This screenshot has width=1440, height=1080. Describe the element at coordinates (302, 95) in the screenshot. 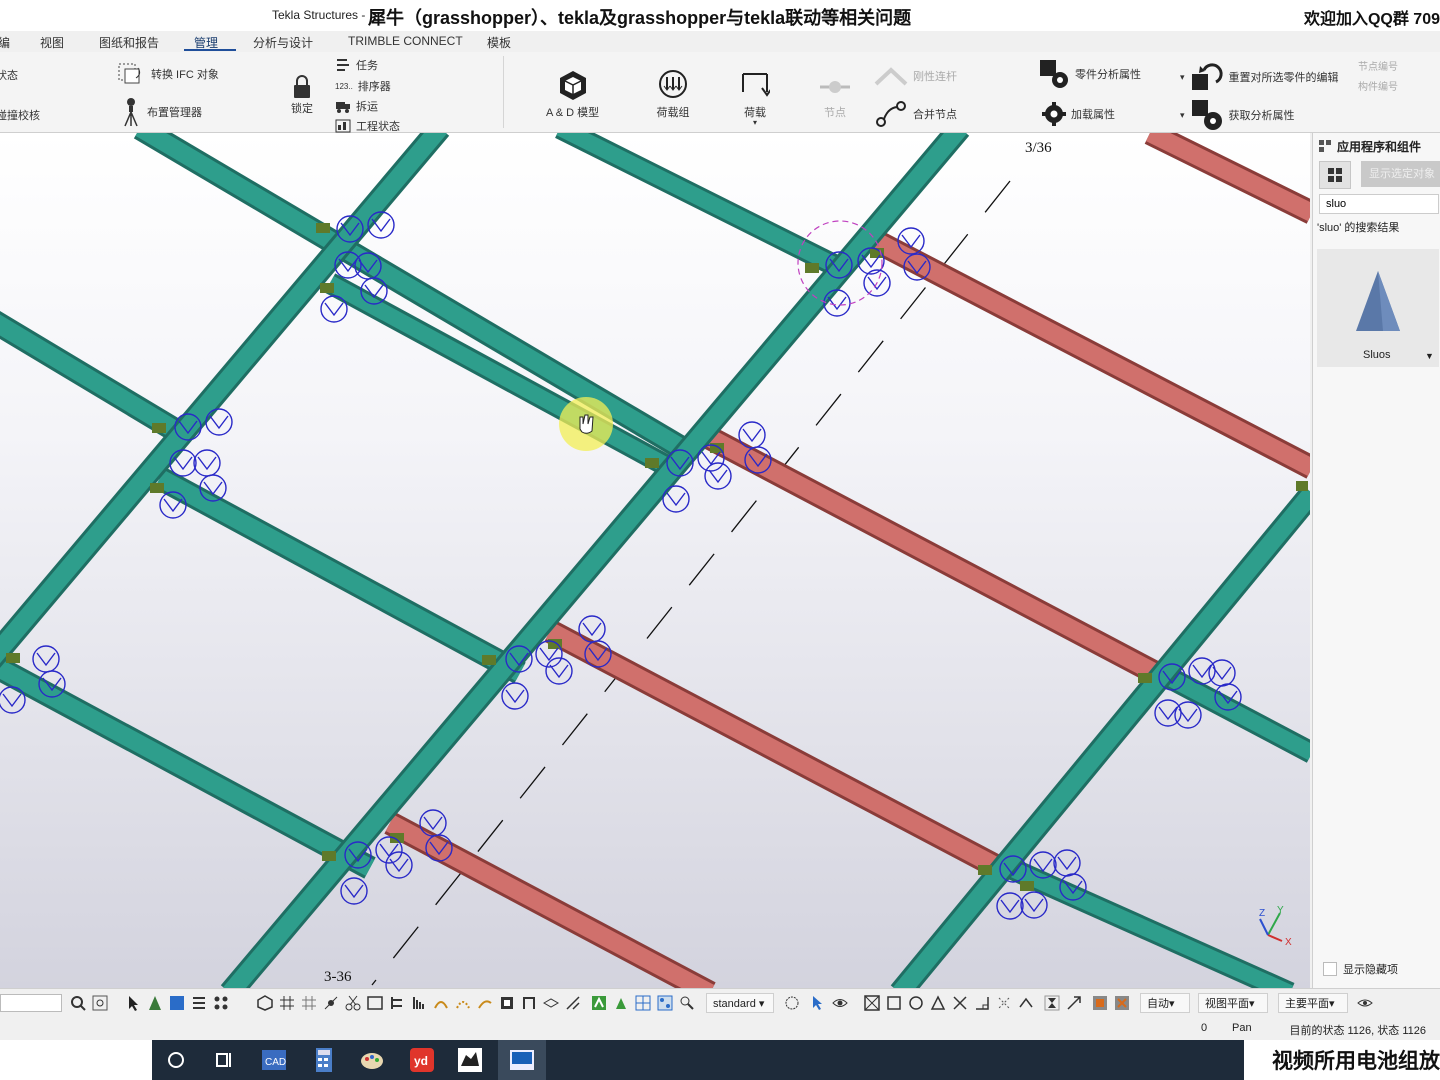

I see `lock-button: 锁定` at that location.